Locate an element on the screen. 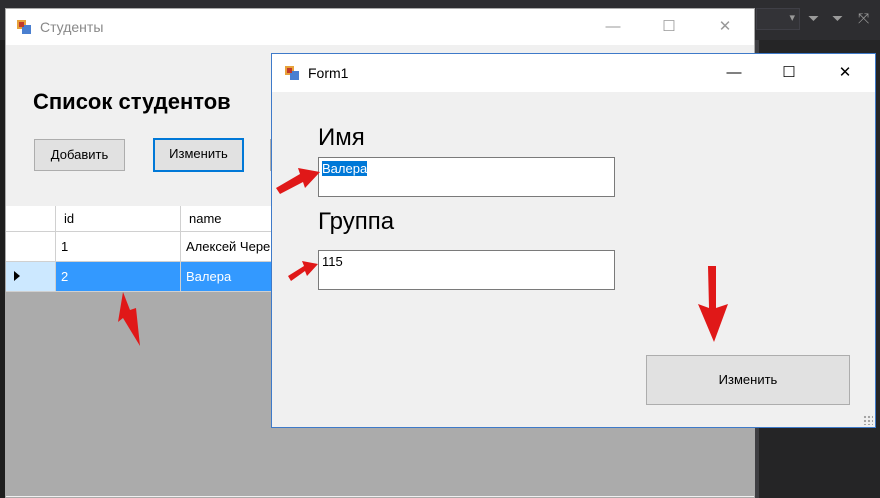 This screenshot has height=498, width=880. filter-icon: ⏷ is located at coordinates (813, 18).